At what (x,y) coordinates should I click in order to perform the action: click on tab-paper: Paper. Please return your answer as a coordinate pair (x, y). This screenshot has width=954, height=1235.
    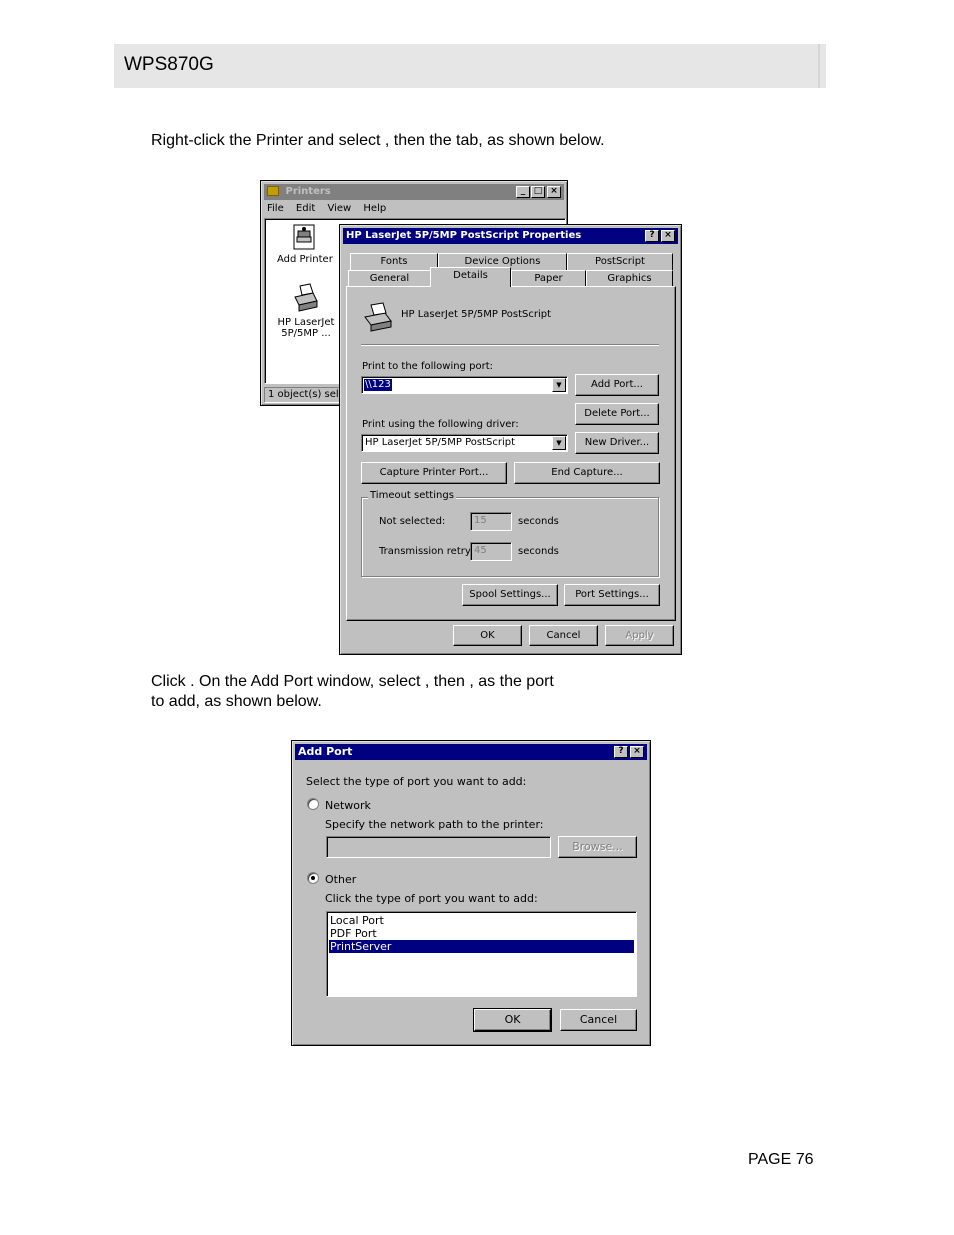
    Looking at the image, I should click on (548, 278).